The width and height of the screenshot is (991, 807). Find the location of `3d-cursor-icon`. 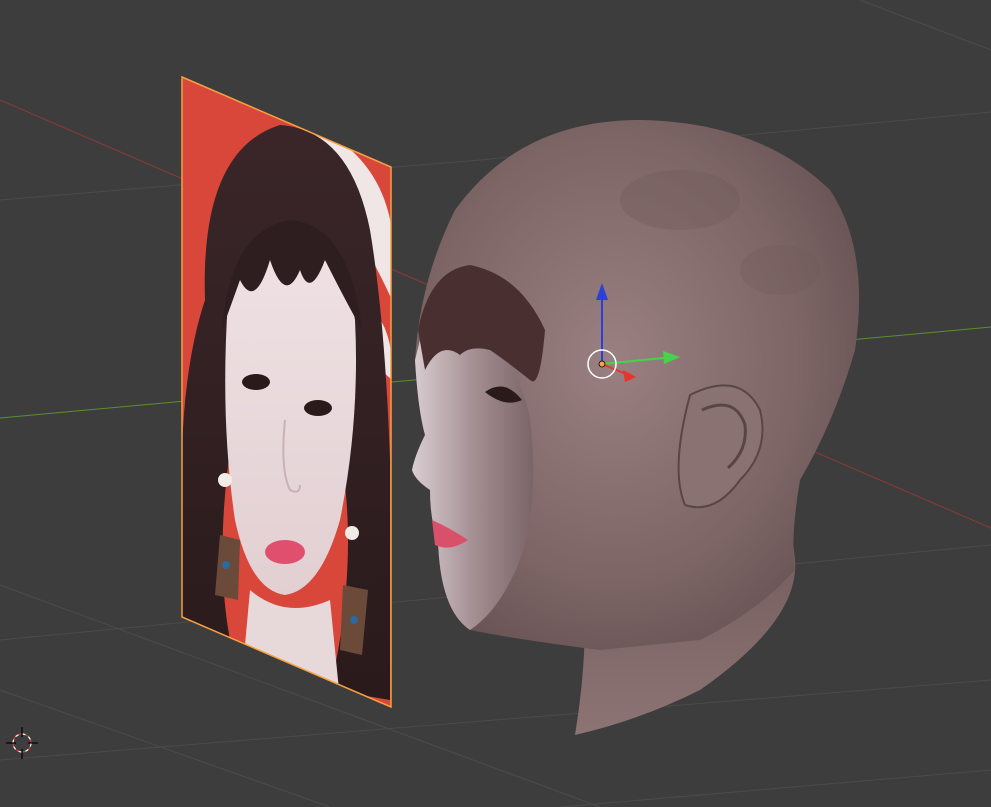

3d-cursor-icon is located at coordinates (22, 743).